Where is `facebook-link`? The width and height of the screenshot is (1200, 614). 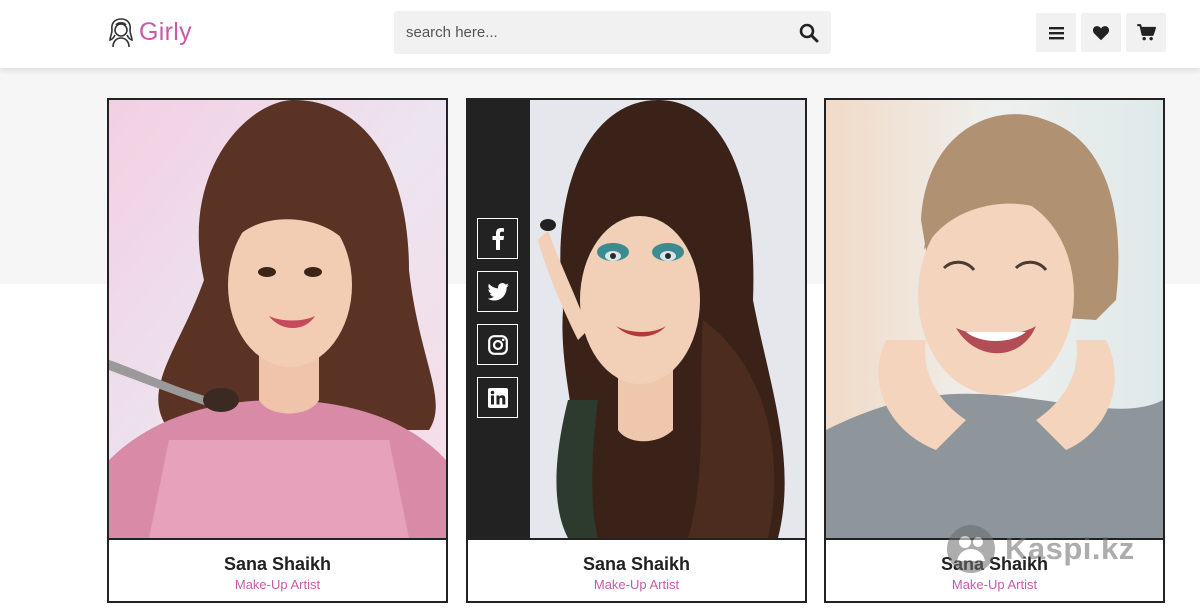 facebook-link is located at coordinates (497, 238).